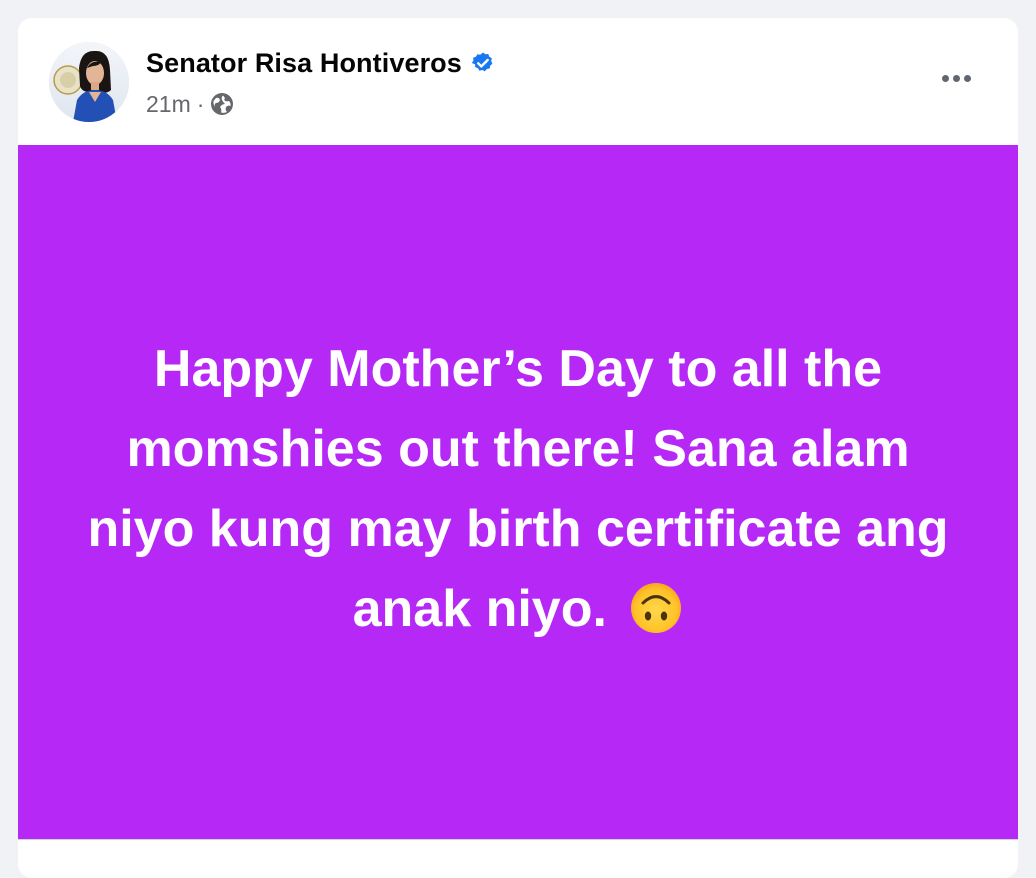 The height and width of the screenshot is (878, 1036). Describe the element at coordinates (483, 63) in the screenshot. I see `verified-badge-icon` at that location.